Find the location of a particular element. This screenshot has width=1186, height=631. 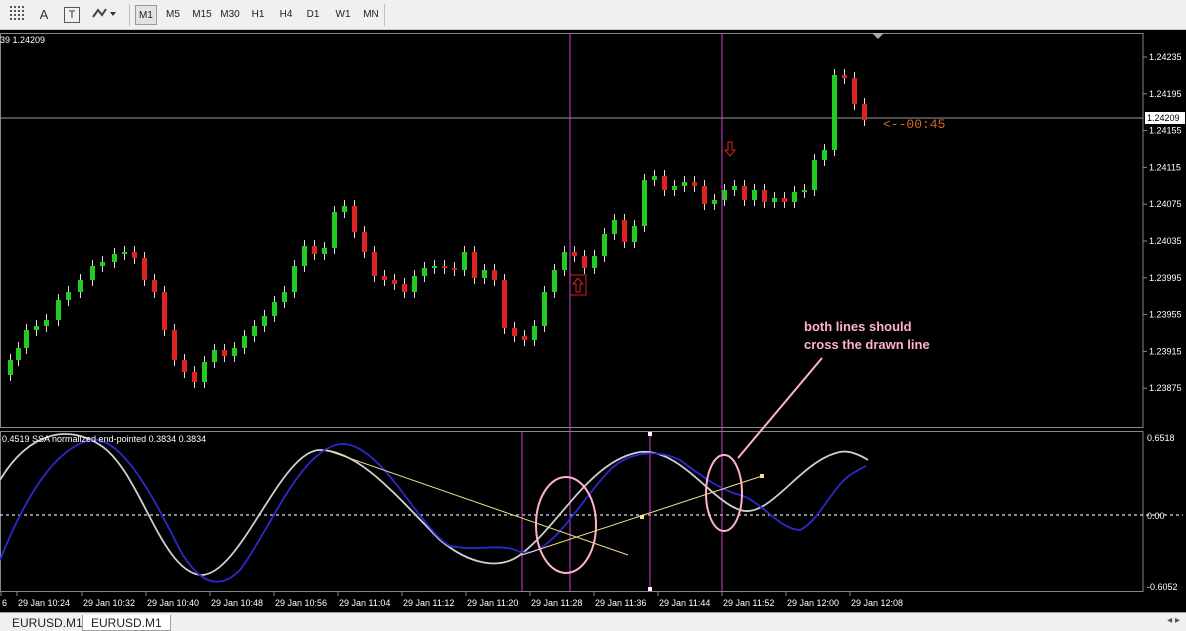

time-axis-label: 6 is located at coordinates (4, 603).